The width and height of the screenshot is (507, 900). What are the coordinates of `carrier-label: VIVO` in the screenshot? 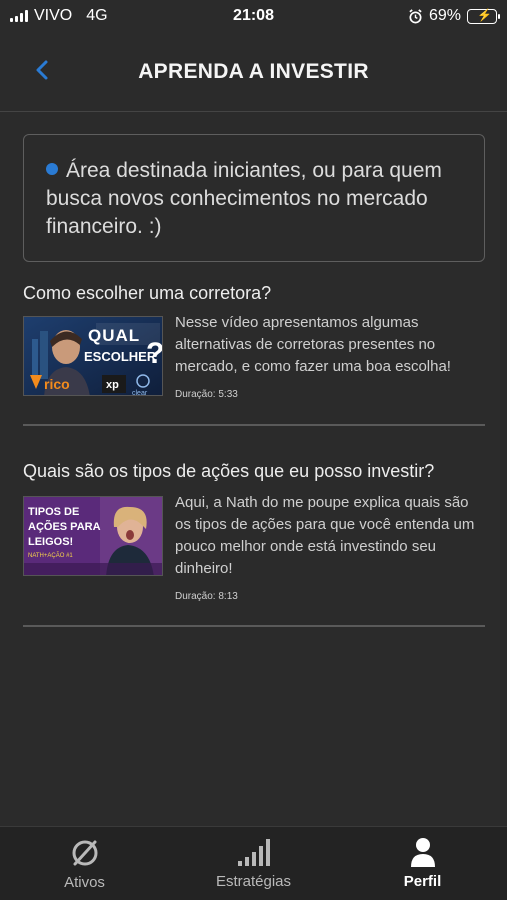 It's located at (53, 15).